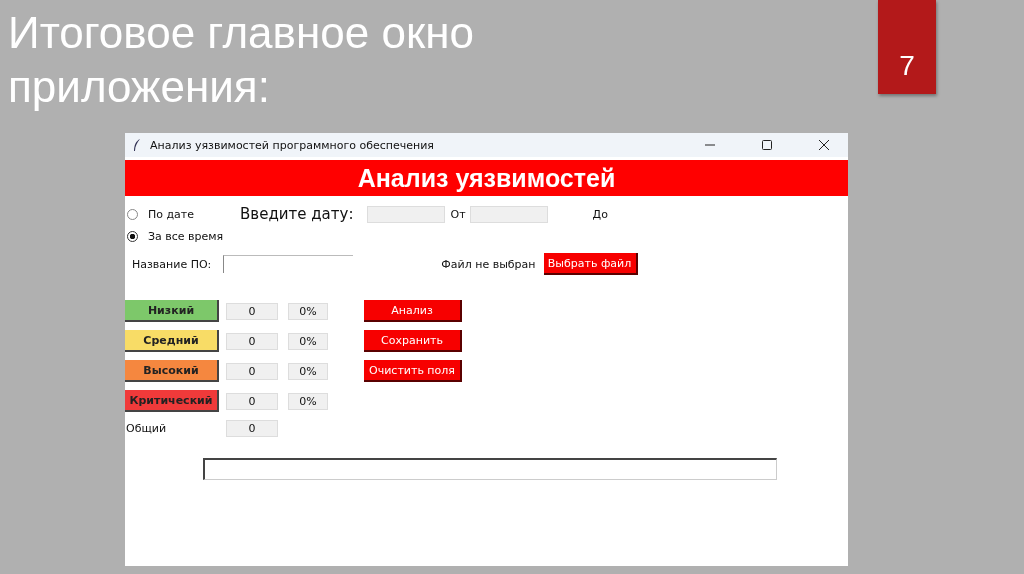  I want to click on action-button: Очистить поля, so click(413, 371).